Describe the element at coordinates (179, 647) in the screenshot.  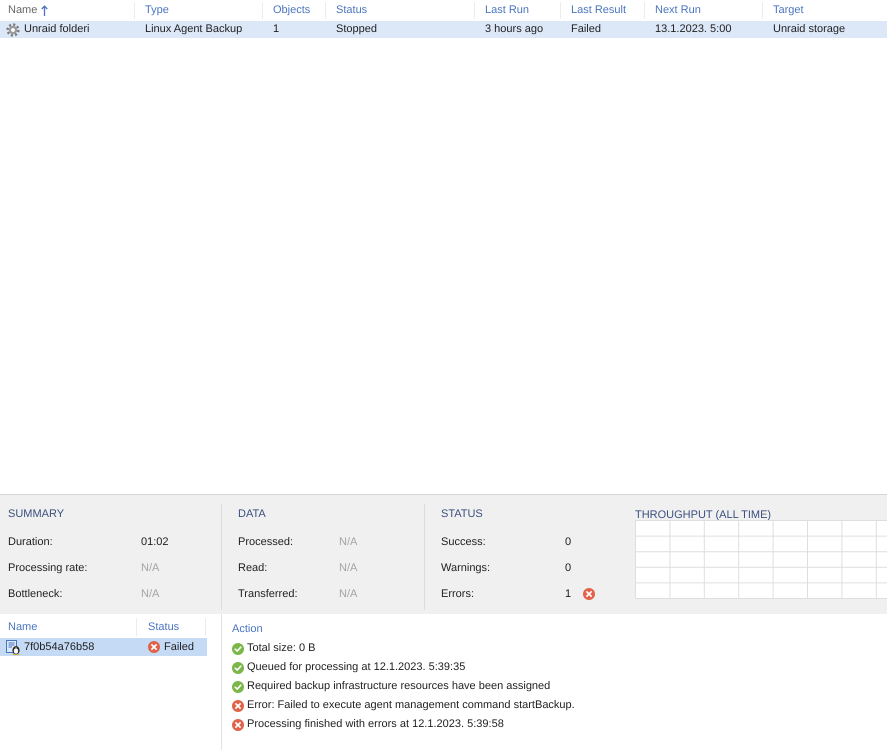
I see `task-status: Failed` at that location.